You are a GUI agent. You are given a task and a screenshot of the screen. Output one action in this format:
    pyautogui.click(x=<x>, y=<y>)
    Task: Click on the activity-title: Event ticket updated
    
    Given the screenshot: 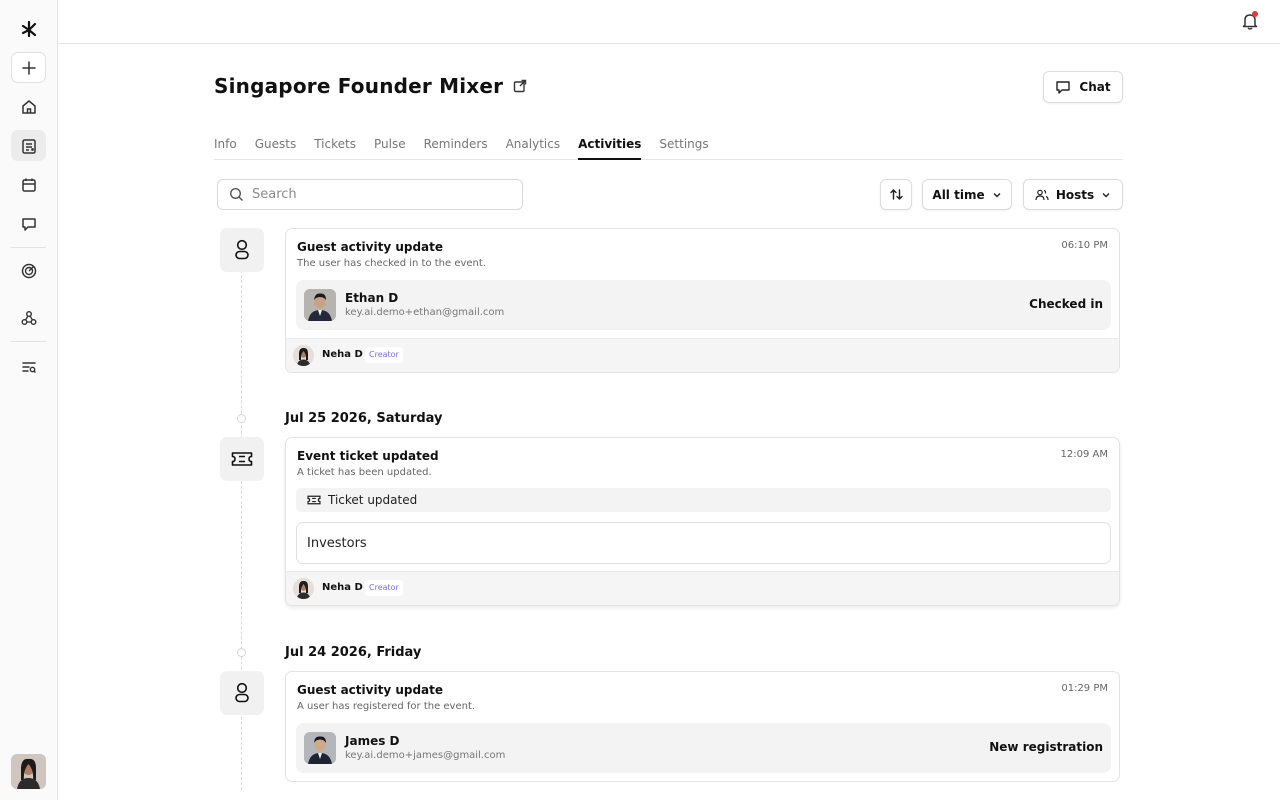 What is the action you would take?
    pyautogui.click(x=368, y=456)
    